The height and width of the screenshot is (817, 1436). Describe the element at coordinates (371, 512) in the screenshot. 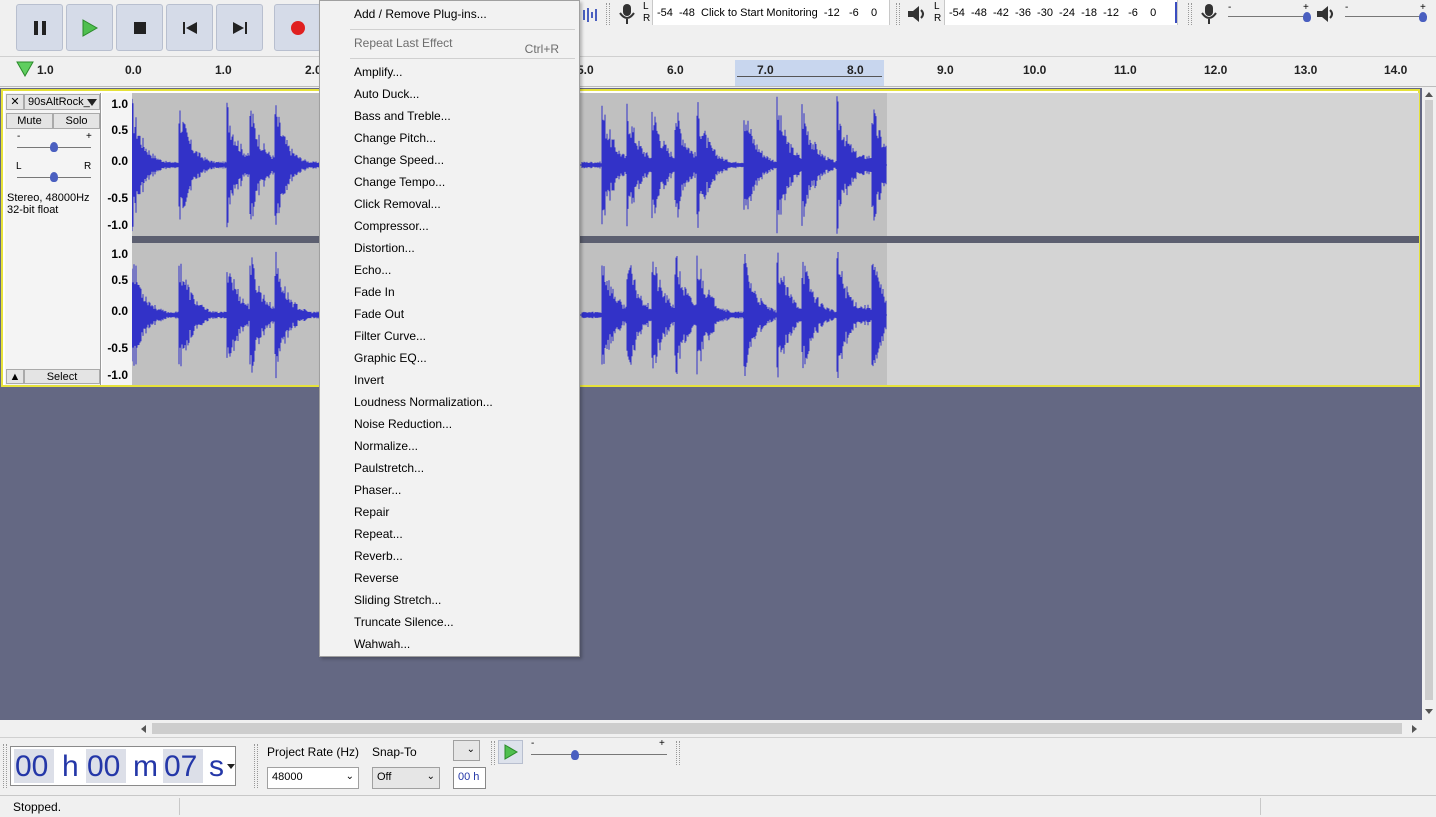

I see `menu-item-repair: Repair` at that location.